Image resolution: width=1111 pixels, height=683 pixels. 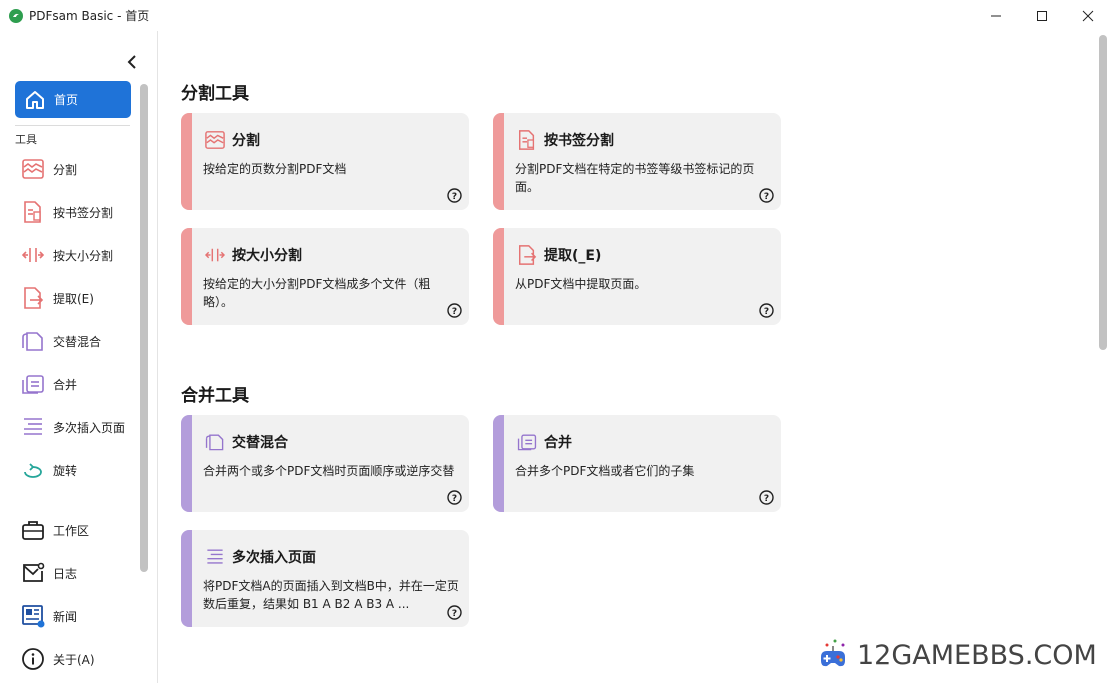 What do you see at coordinates (79, 169) in the screenshot?
I see `sidebar-item-split: 分割` at bounding box center [79, 169].